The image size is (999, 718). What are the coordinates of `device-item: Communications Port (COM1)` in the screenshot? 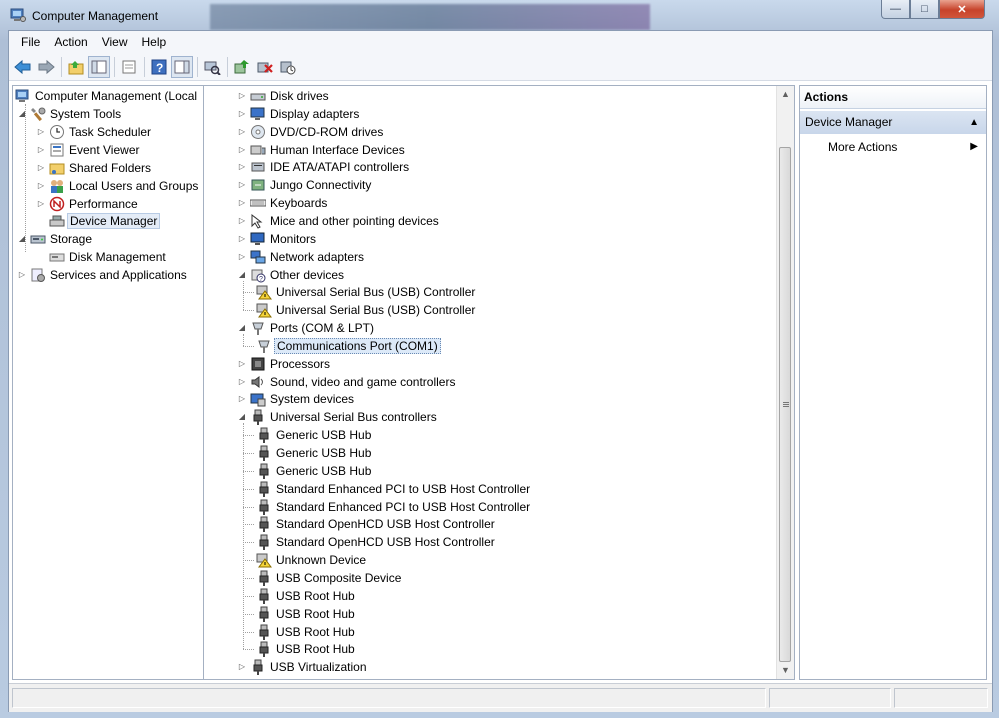 It's located at (348, 346).